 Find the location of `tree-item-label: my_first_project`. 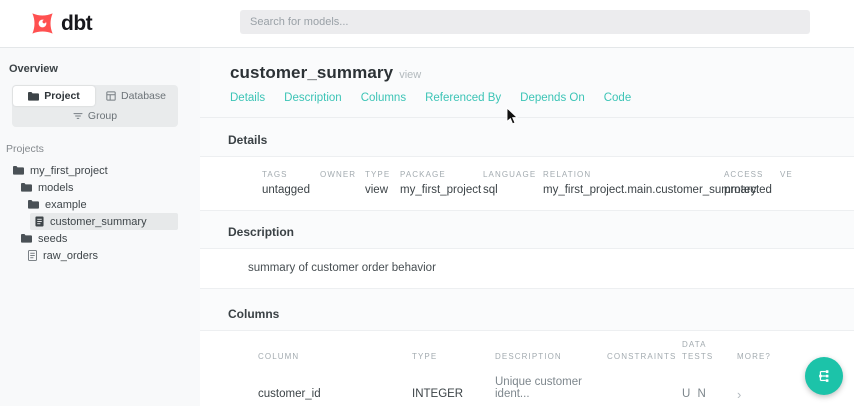

tree-item-label: my_first_project is located at coordinates (69, 170).